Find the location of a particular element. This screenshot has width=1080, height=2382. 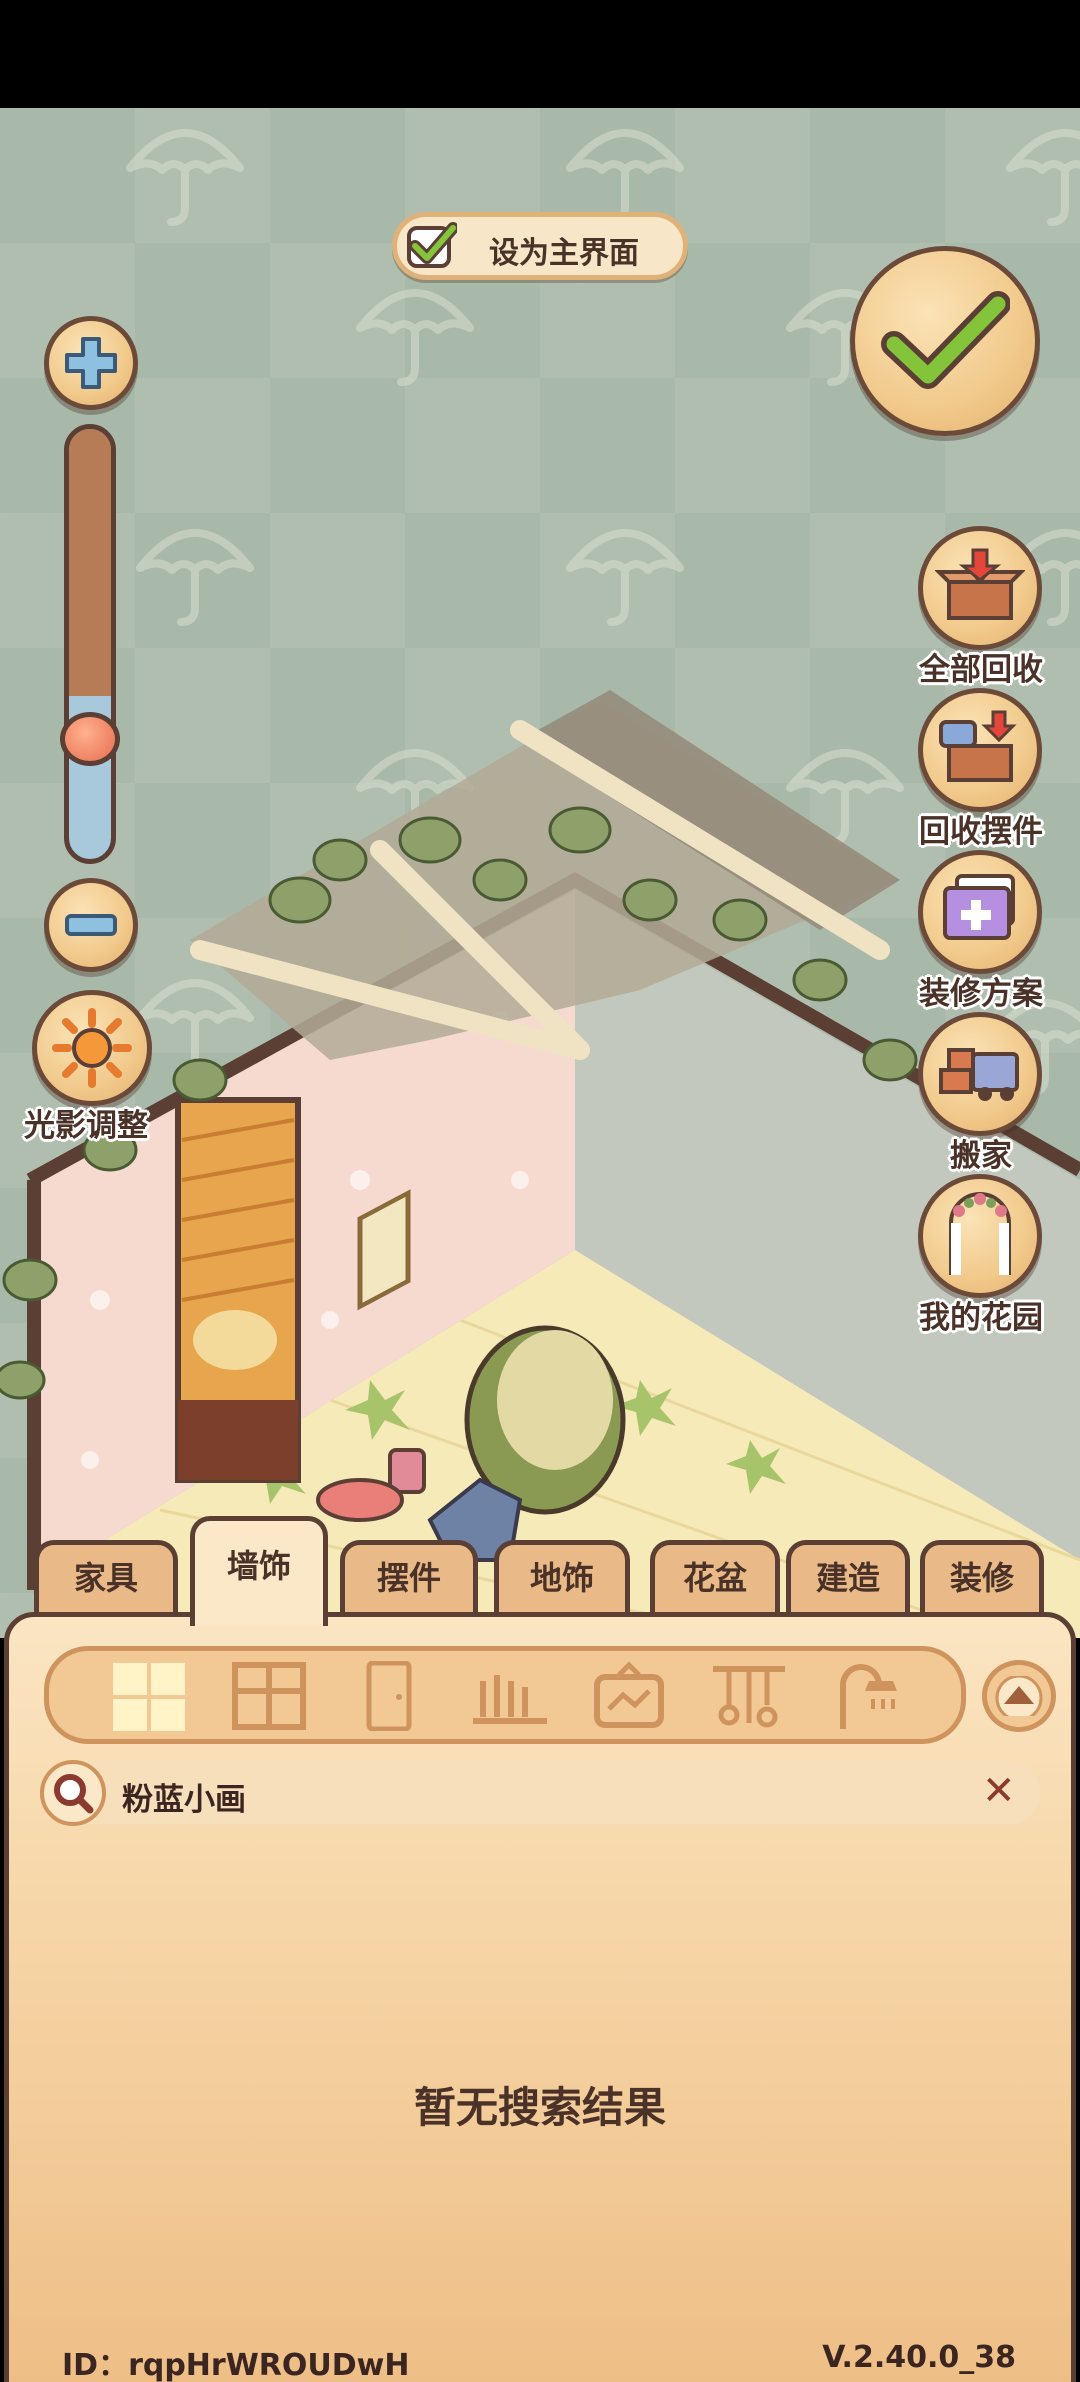

zoom-in-button is located at coordinates (91, 363).